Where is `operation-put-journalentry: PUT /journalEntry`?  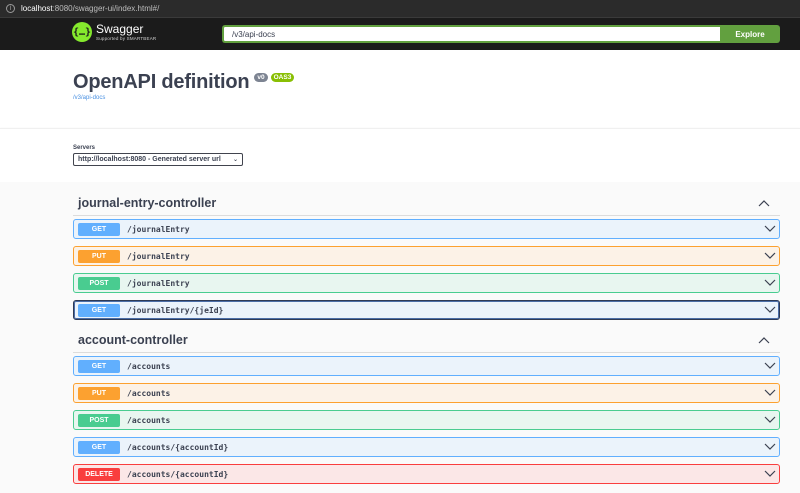 operation-put-journalentry: PUT /journalEntry is located at coordinates (426, 256).